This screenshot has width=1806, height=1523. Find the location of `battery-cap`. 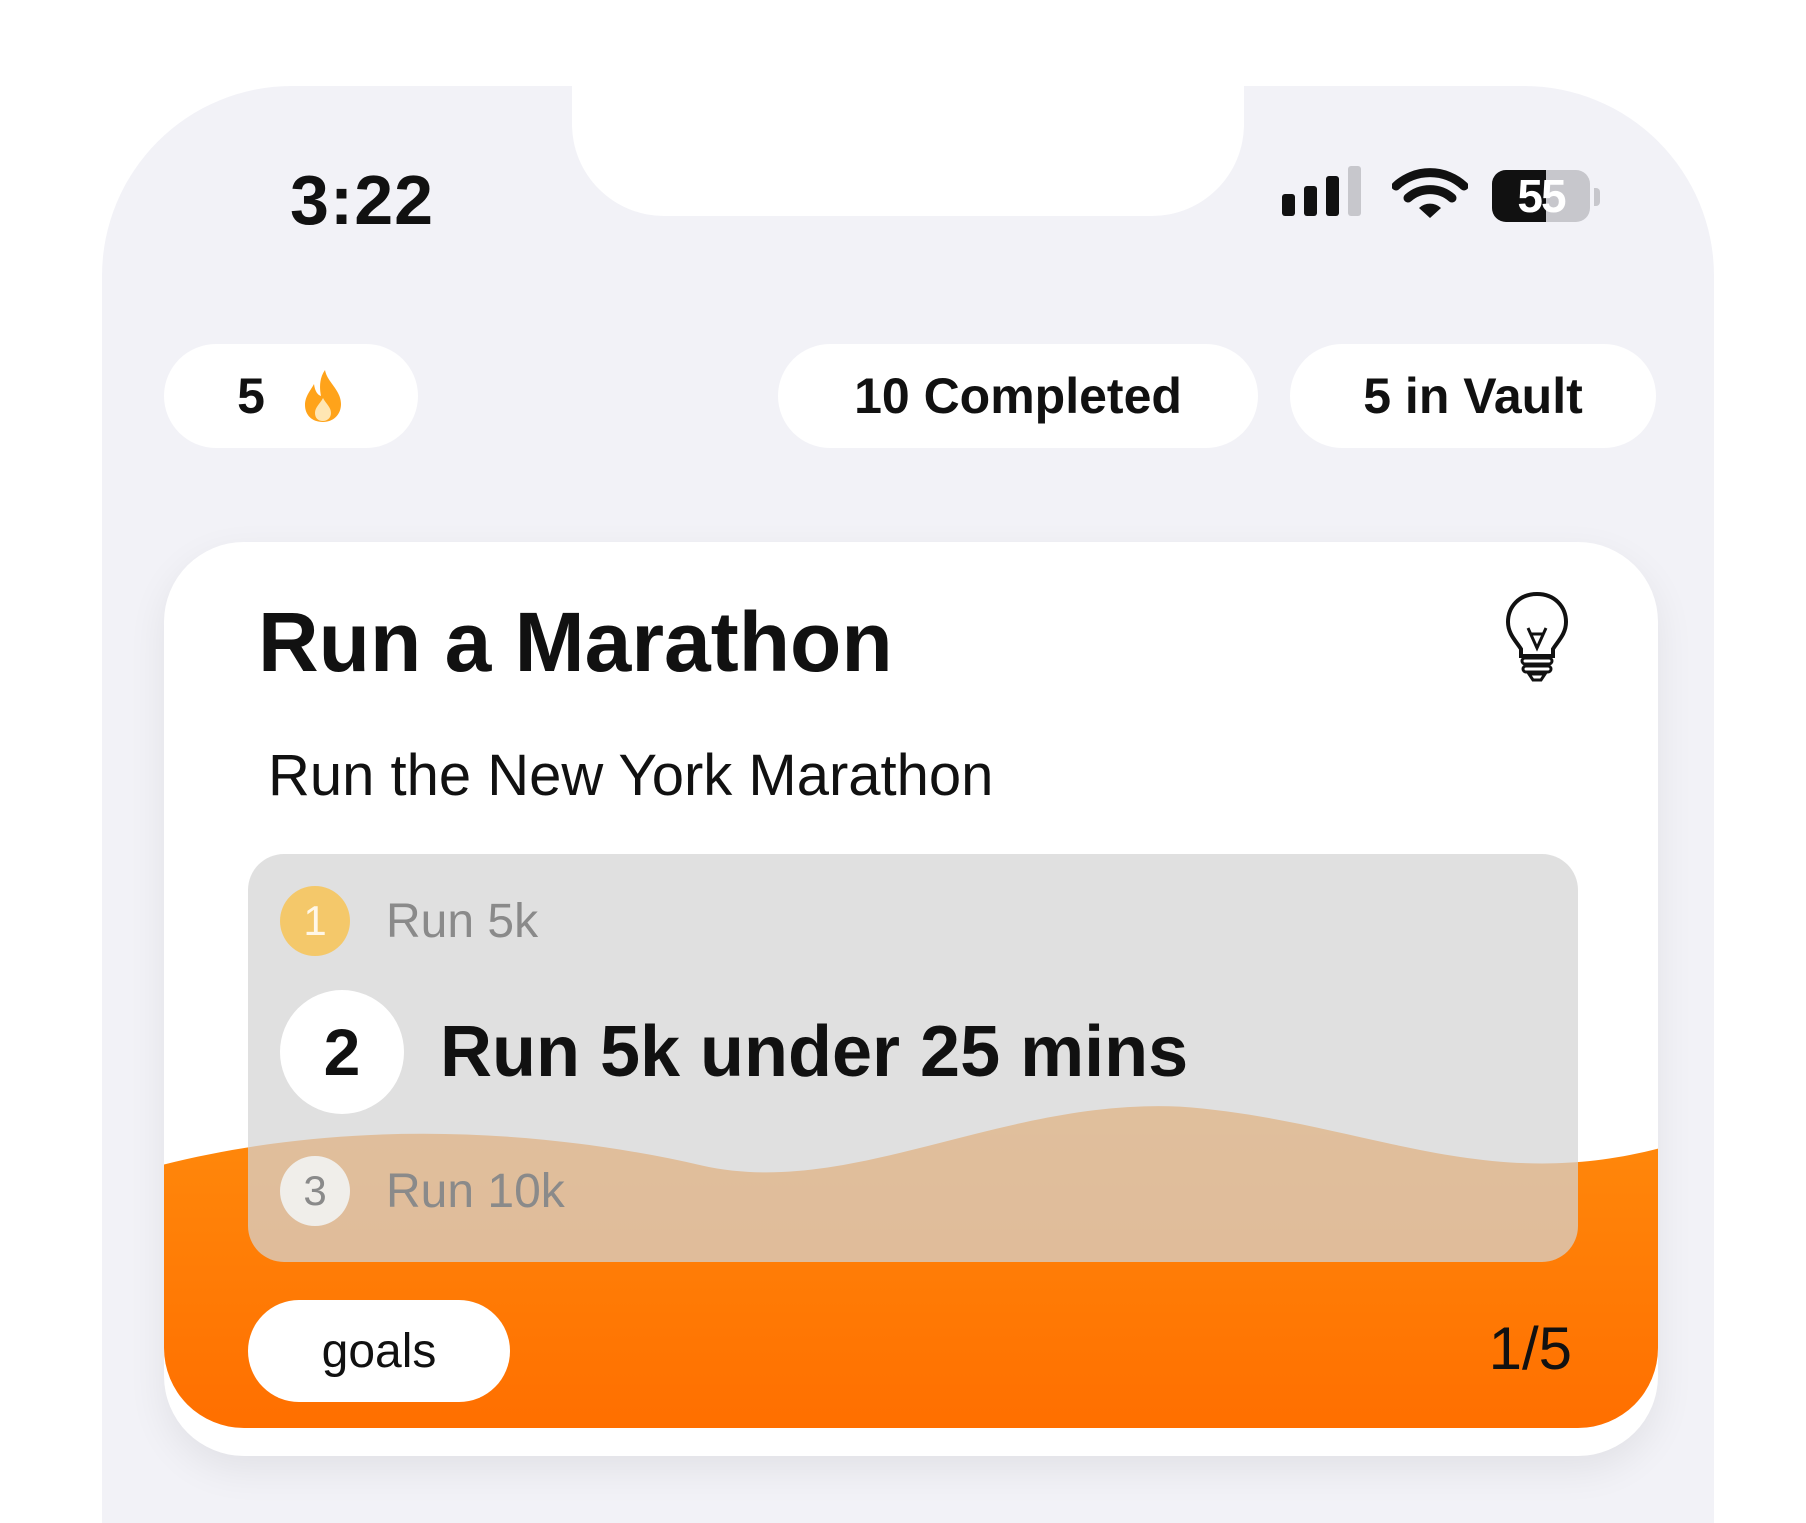

battery-cap is located at coordinates (1597, 197).